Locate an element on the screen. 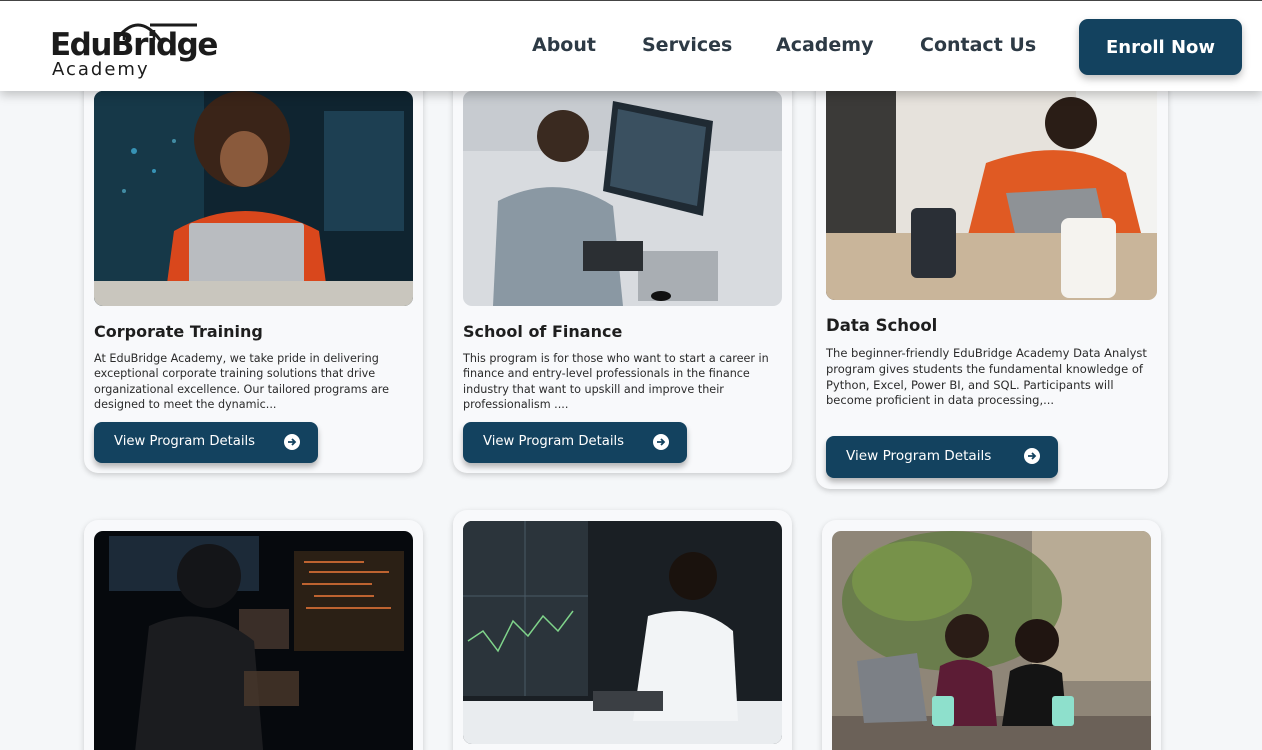  program-card-trading is located at coordinates (622, 630).